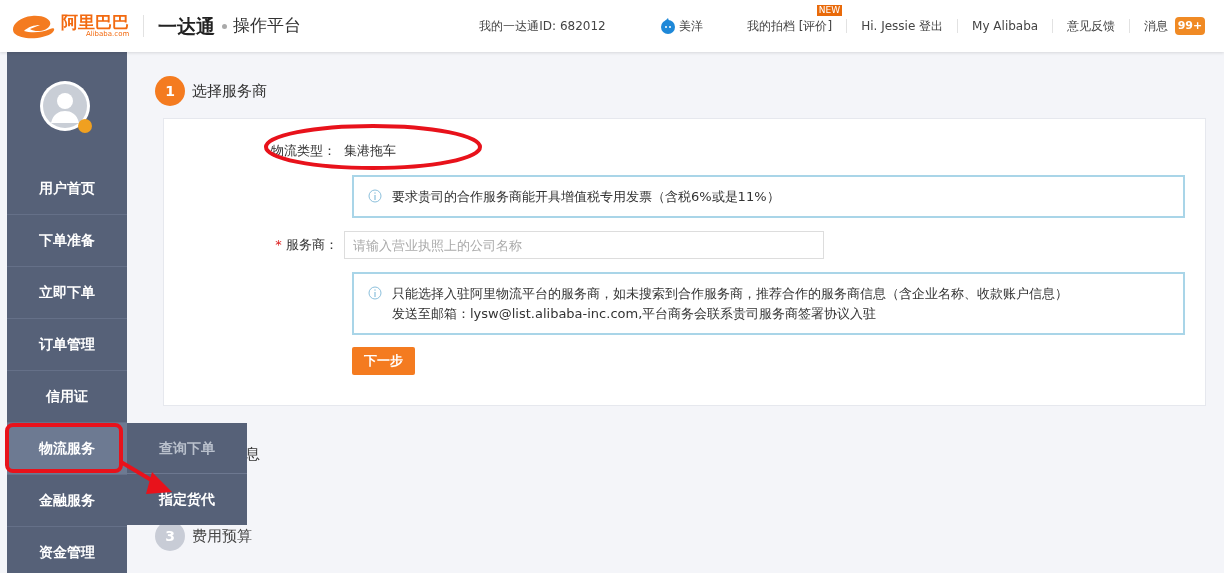  Describe the element at coordinates (67, 550) in the screenshot. I see `sidebar-item: 资金管理` at that location.